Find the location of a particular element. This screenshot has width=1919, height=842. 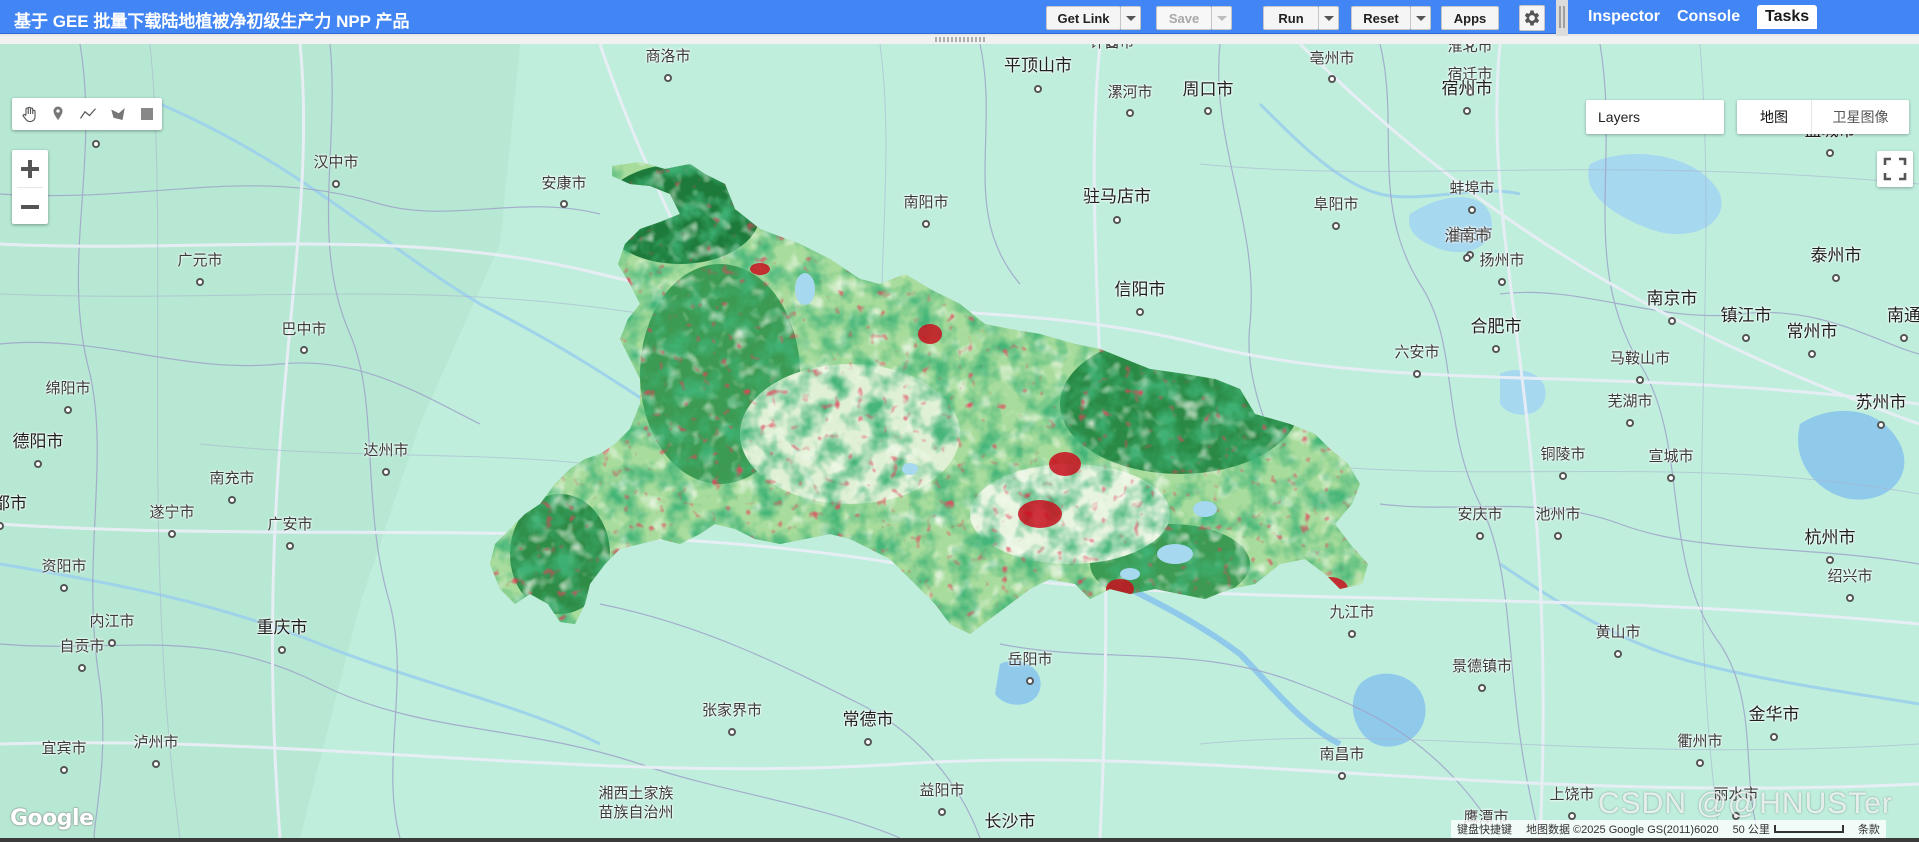

line-tool is located at coordinates (88, 114).